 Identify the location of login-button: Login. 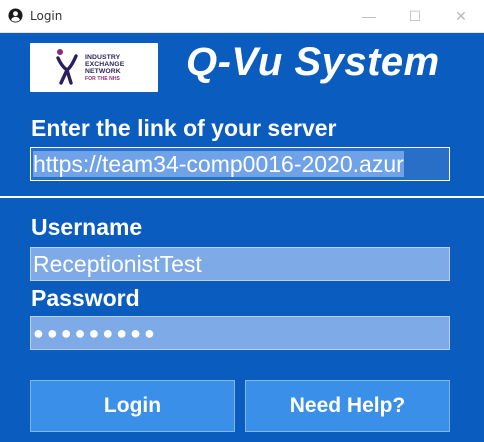
(132, 406).